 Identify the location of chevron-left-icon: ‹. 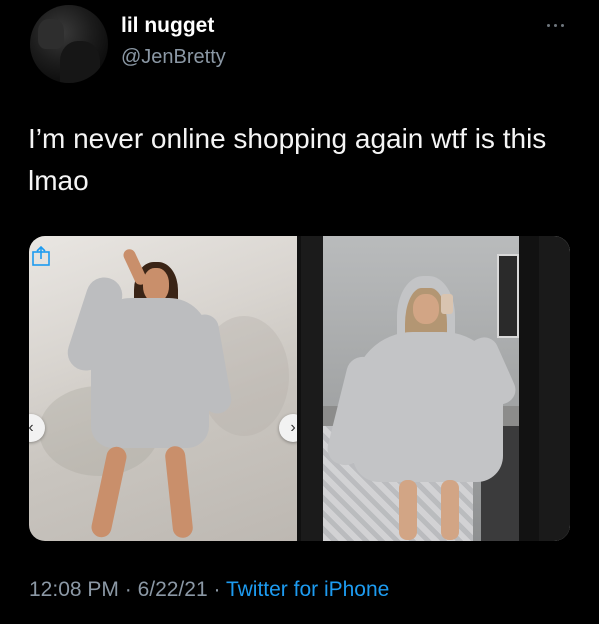
(31, 428).